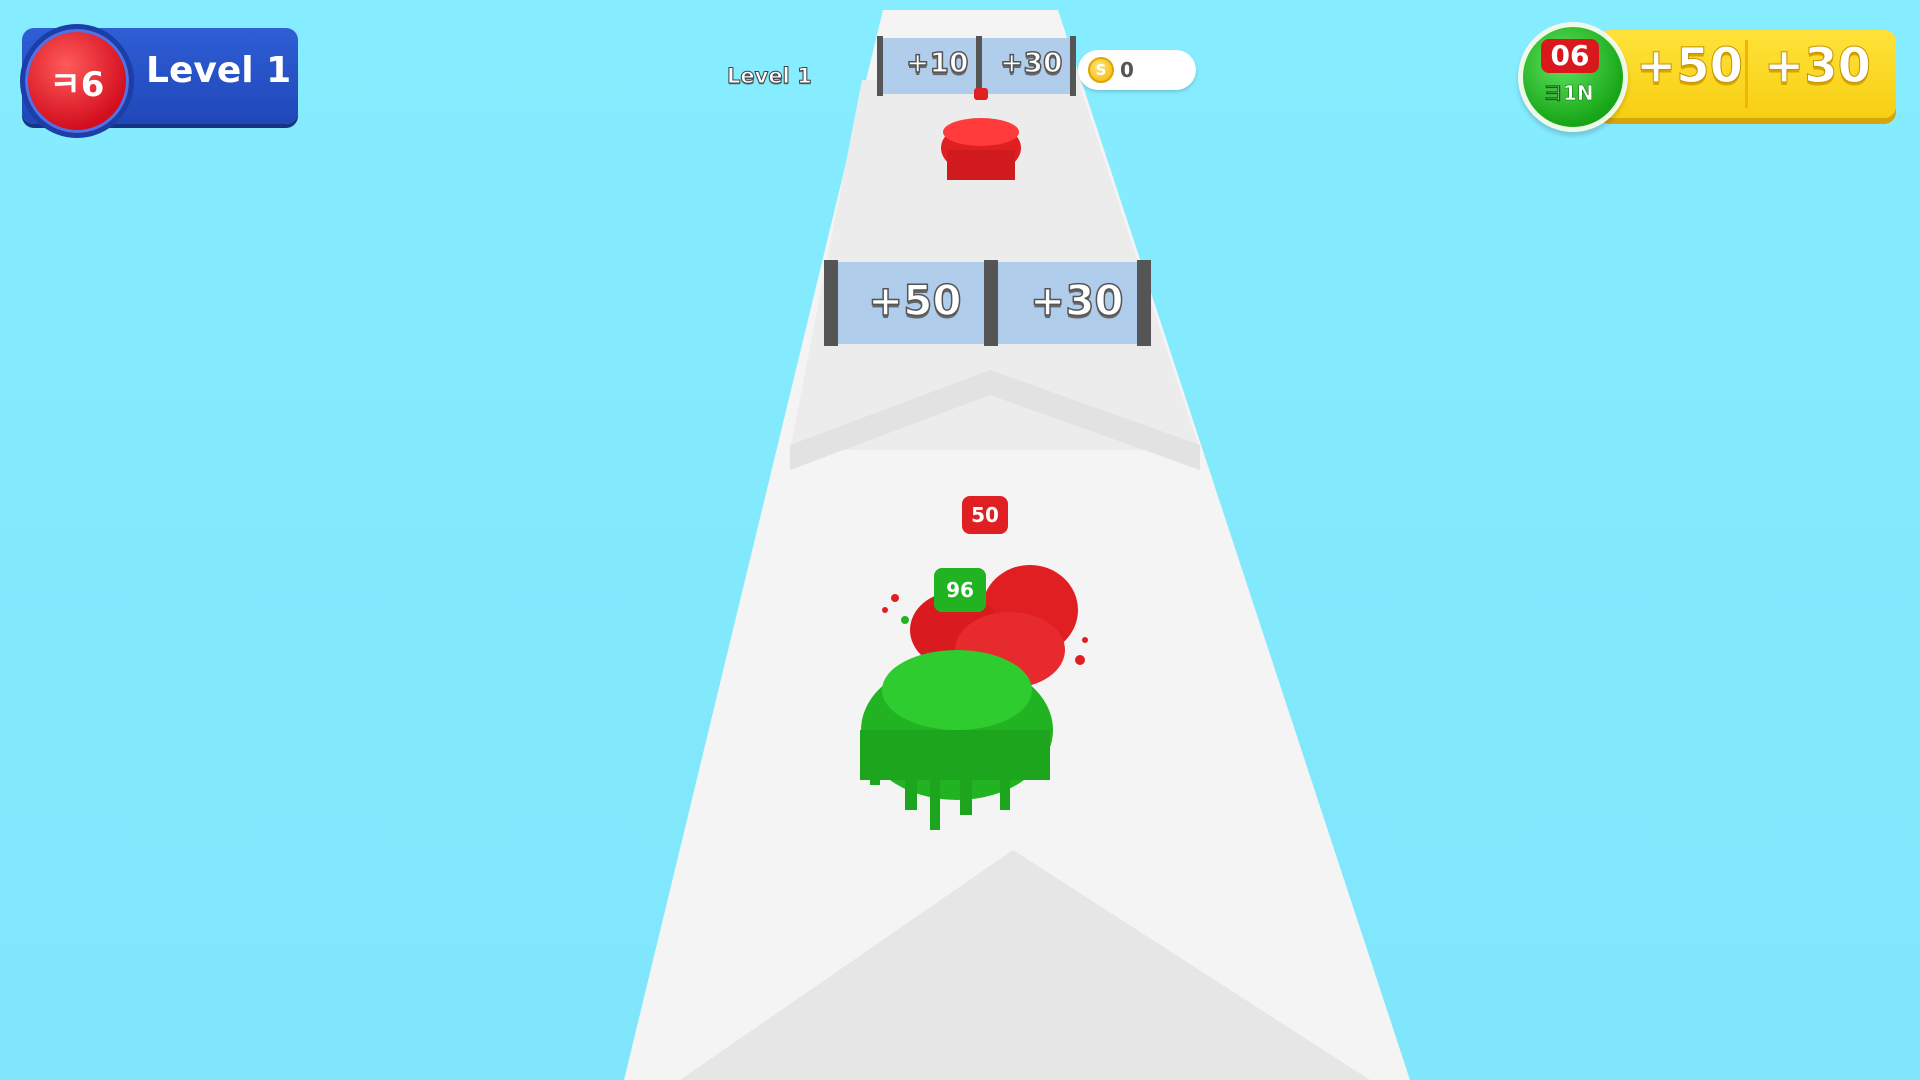 This screenshot has height=1080, width=1920. Describe the element at coordinates (1076, 300) in the screenshot. I see `near-gate-right-label: +30` at that location.